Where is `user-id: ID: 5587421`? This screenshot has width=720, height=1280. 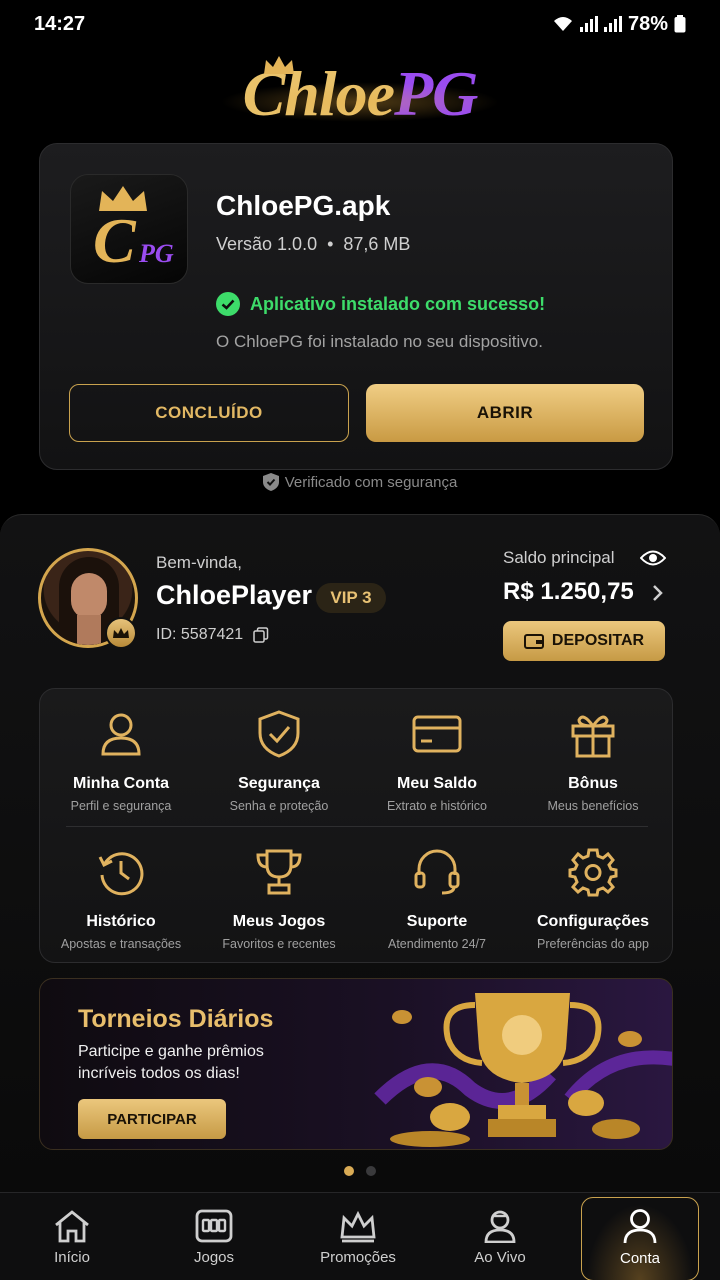
user-id: ID: 5587421 is located at coordinates (212, 635).